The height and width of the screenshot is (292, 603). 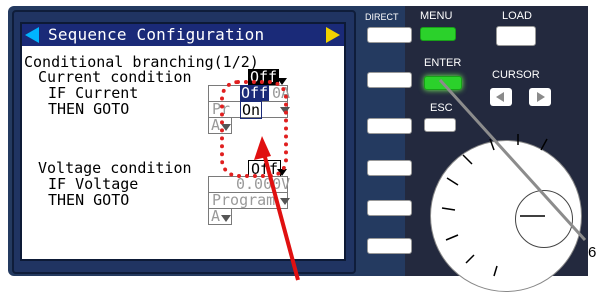 What do you see at coordinates (592, 252) in the screenshot?
I see `callout-number: 6` at bounding box center [592, 252].